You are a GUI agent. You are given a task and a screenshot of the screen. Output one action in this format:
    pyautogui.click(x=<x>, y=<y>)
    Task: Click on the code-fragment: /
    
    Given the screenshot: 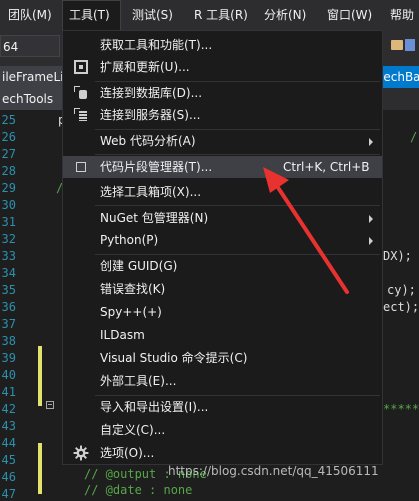 What is the action you would take?
    pyautogui.click(x=414, y=137)
    